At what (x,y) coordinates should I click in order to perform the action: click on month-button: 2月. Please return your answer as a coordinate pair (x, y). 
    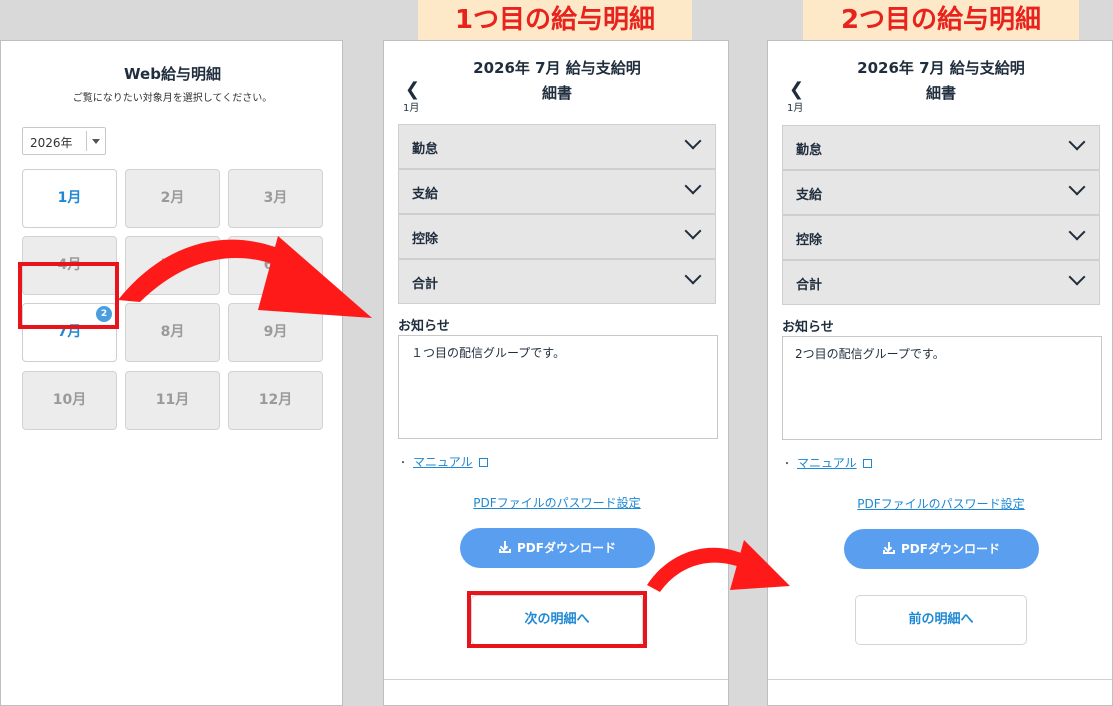
    Looking at the image, I should click on (172, 198).